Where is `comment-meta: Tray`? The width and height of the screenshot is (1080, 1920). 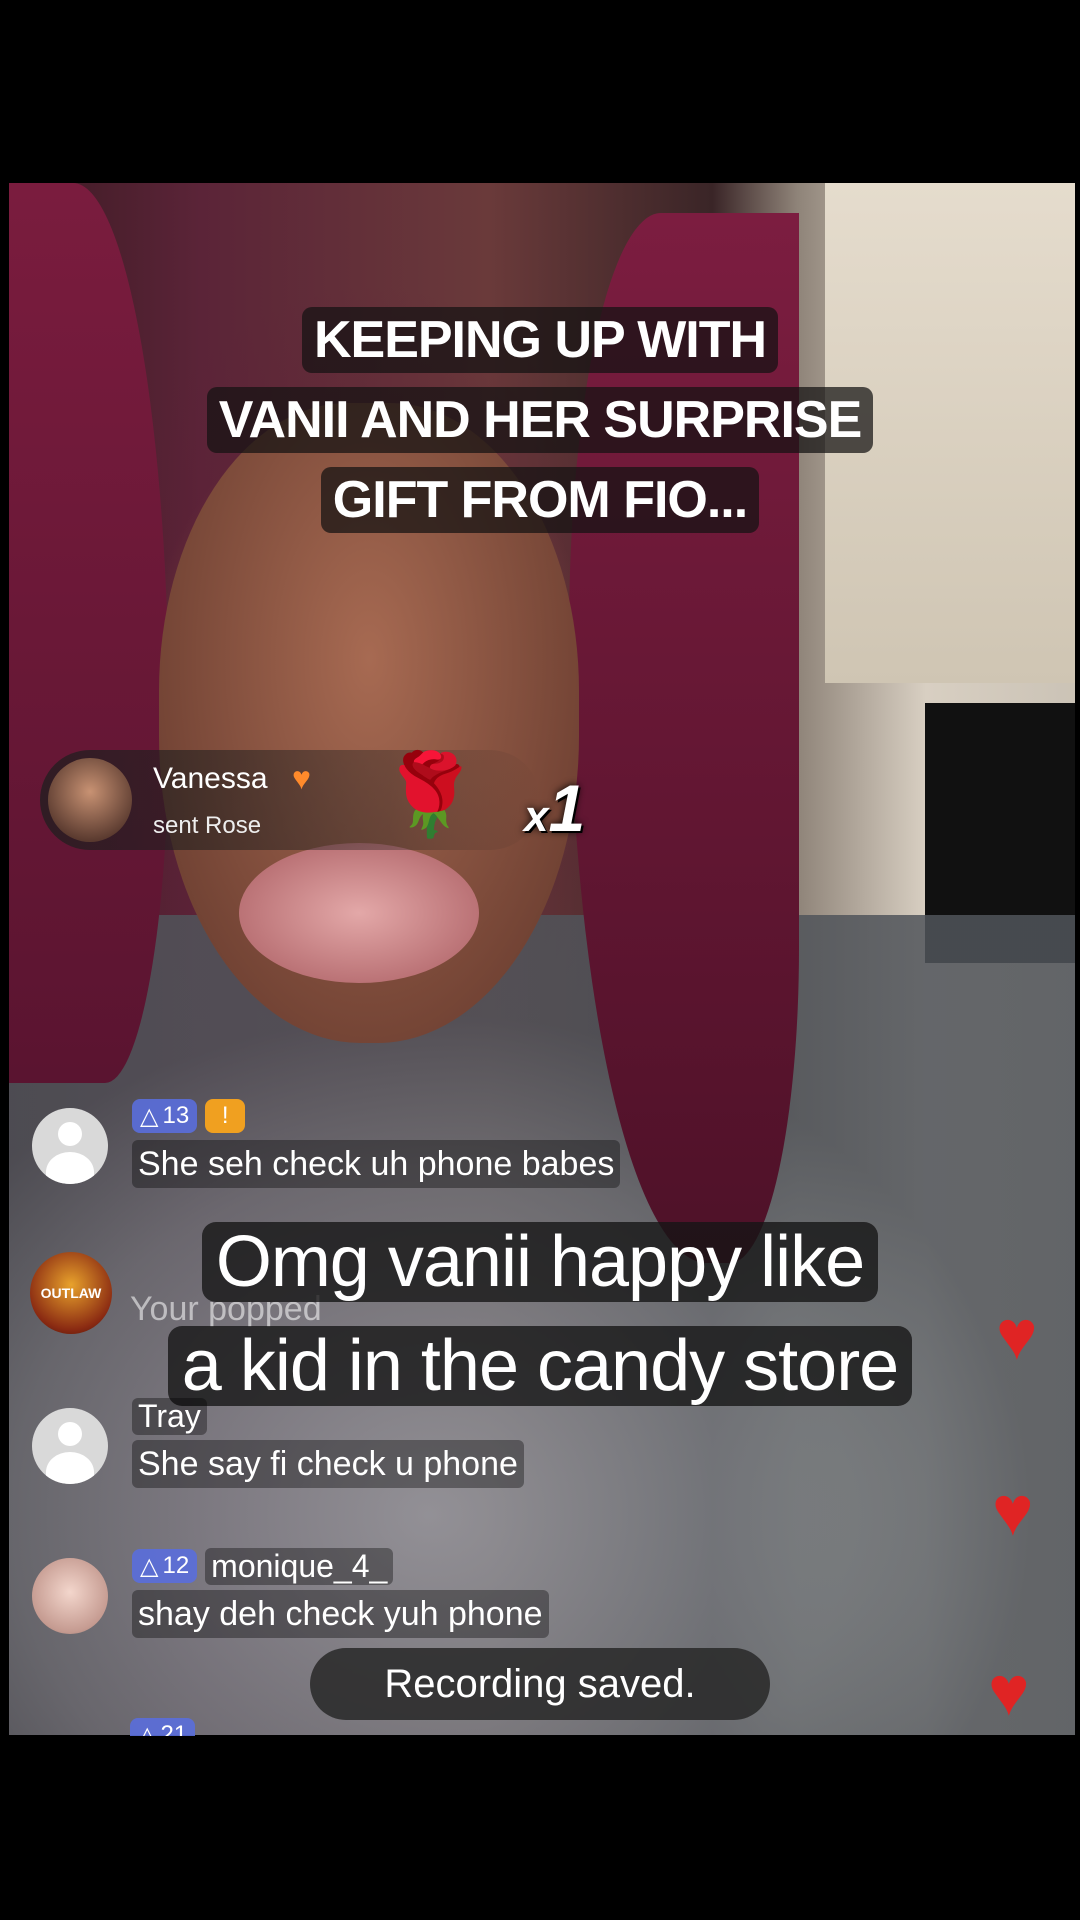
comment-meta: Tray is located at coordinates (169, 1416).